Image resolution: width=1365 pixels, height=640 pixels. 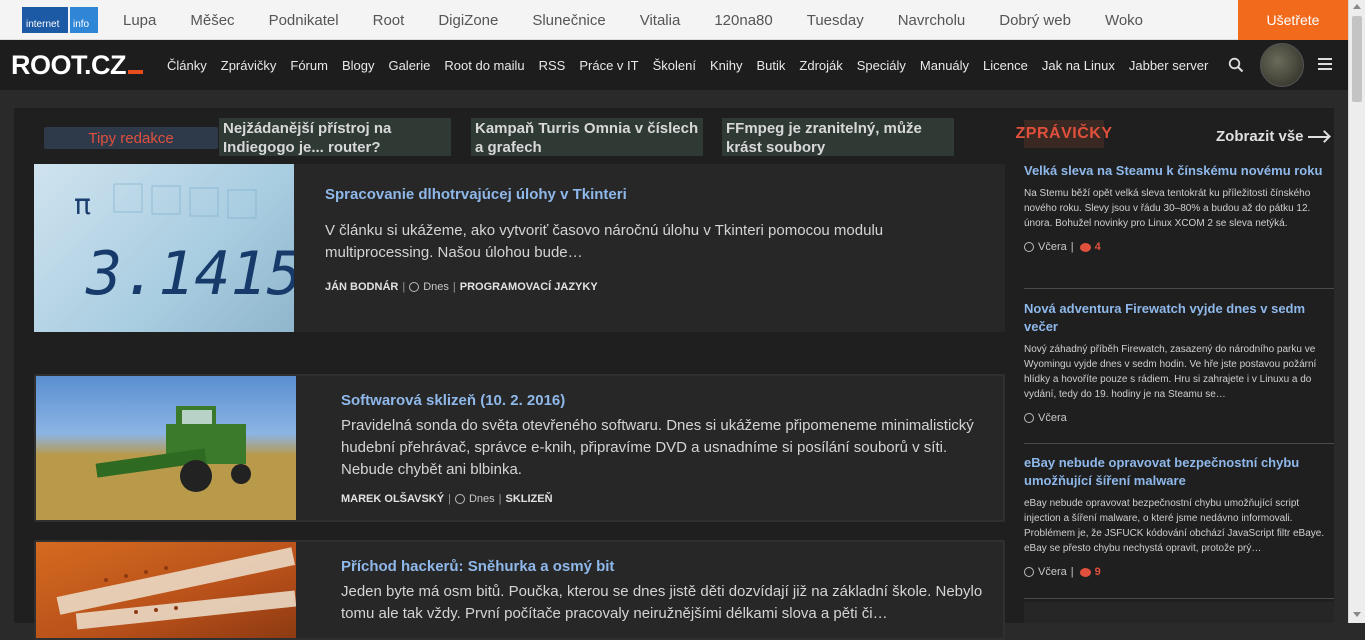 What do you see at coordinates (249, 65) in the screenshot?
I see `nav-item-zpravicky: Zprávičky` at bounding box center [249, 65].